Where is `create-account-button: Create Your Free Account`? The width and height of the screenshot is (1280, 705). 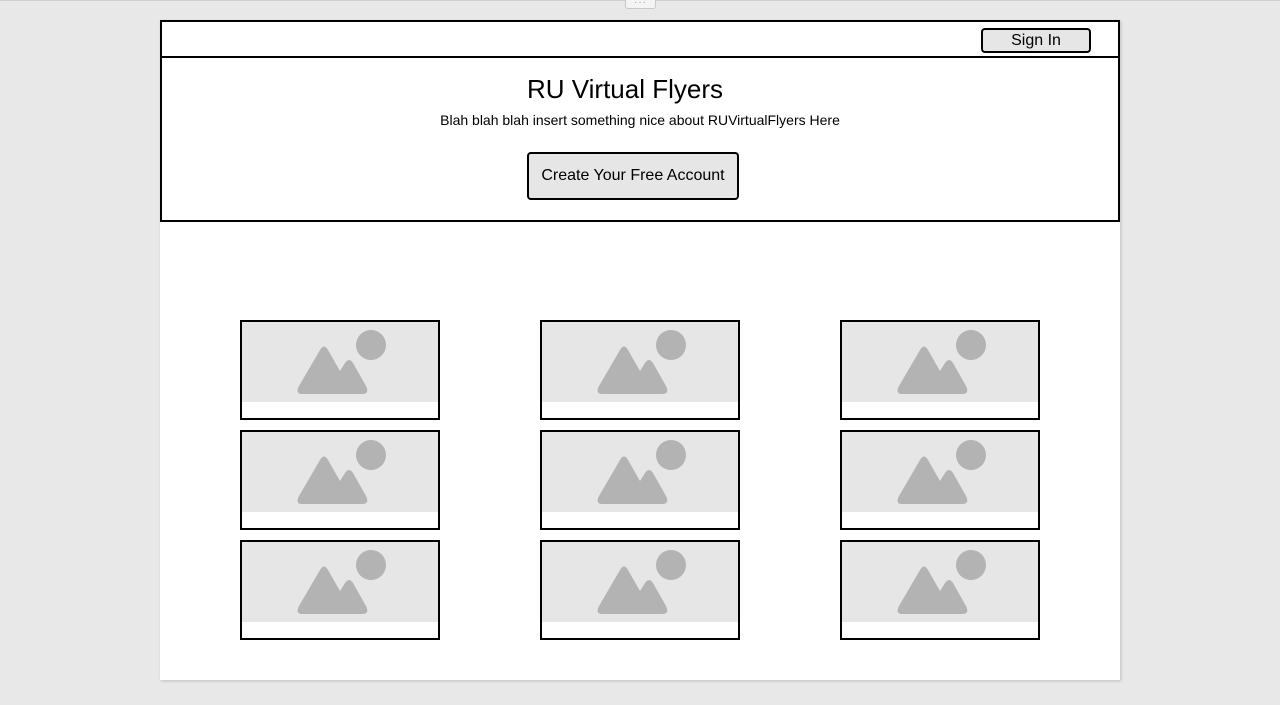
create-account-button: Create Your Free Account is located at coordinates (633, 176).